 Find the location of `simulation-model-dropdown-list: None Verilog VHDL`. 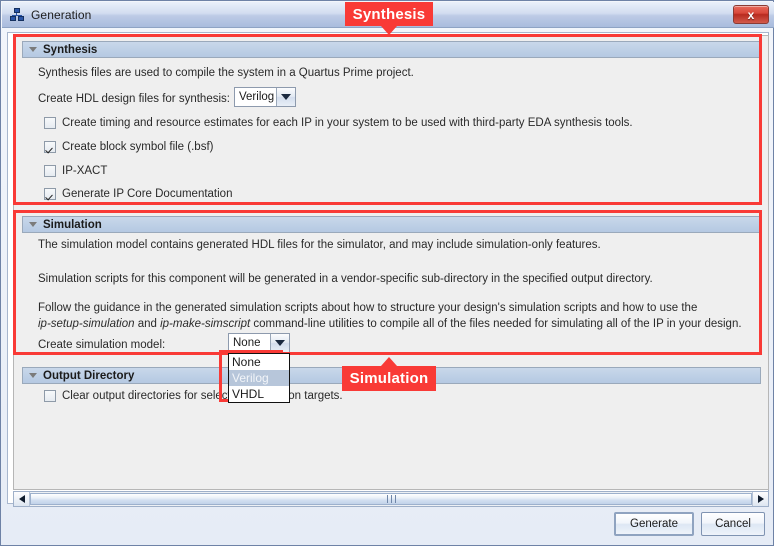

simulation-model-dropdown-list: None Verilog VHDL is located at coordinates (259, 378).